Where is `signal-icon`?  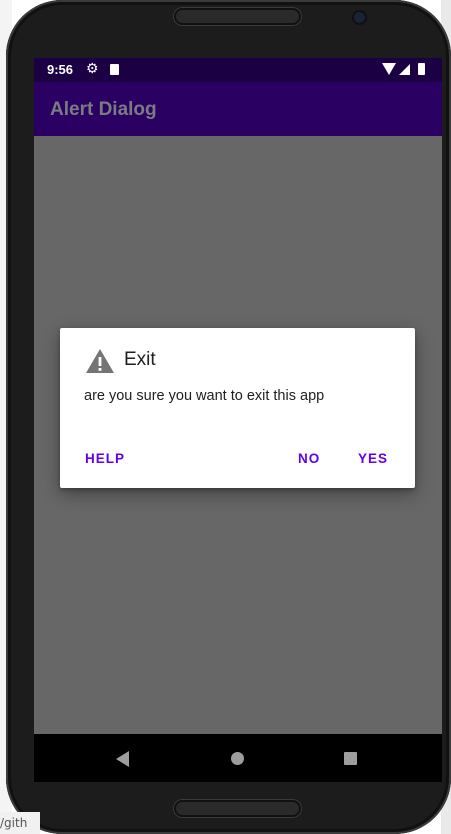 signal-icon is located at coordinates (404, 69).